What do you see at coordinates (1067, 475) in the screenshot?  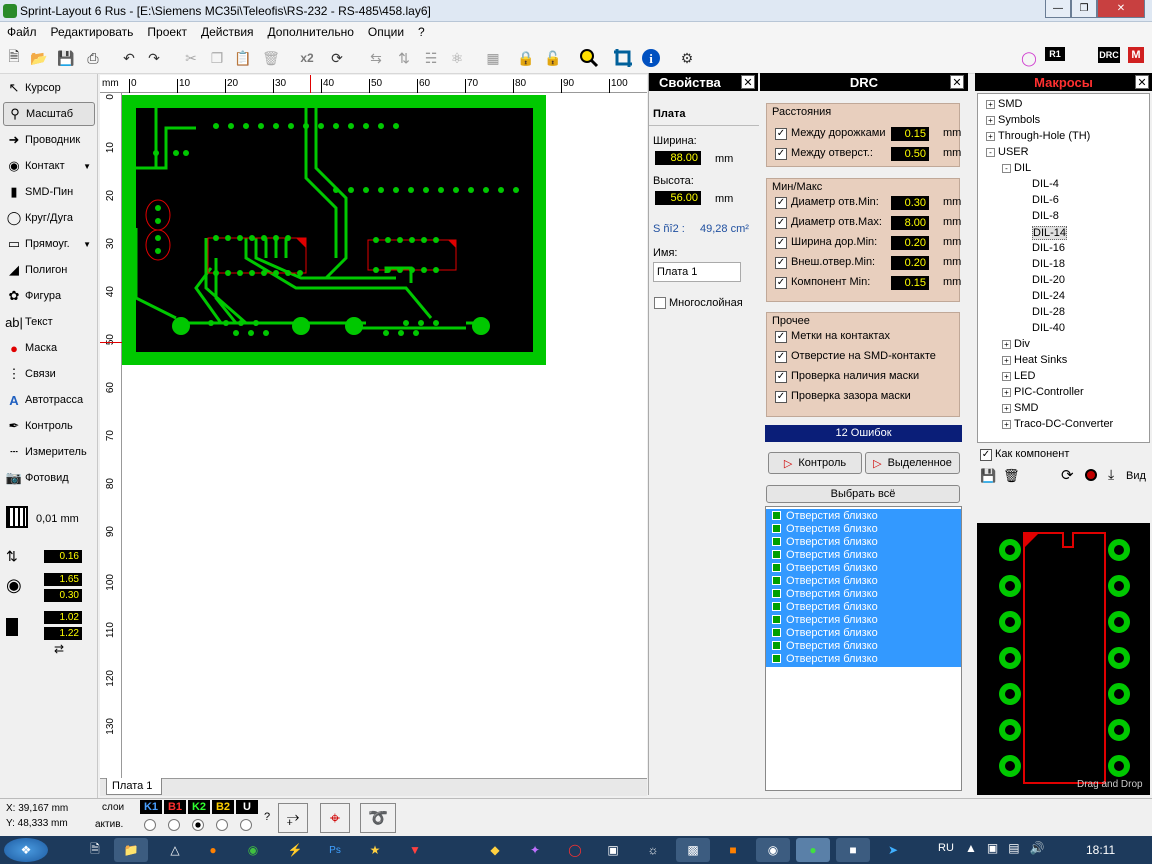 I see `rotate-macro-icon: ⟳` at bounding box center [1067, 475].